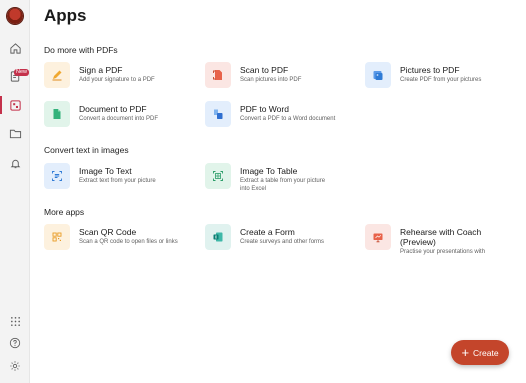 The height and width of the screenshot is (383, 526). What do you see at coordinates (101, 70) in the screenshot?
I see `app-name: Sign a PDF` at bounding box center [101, 70].